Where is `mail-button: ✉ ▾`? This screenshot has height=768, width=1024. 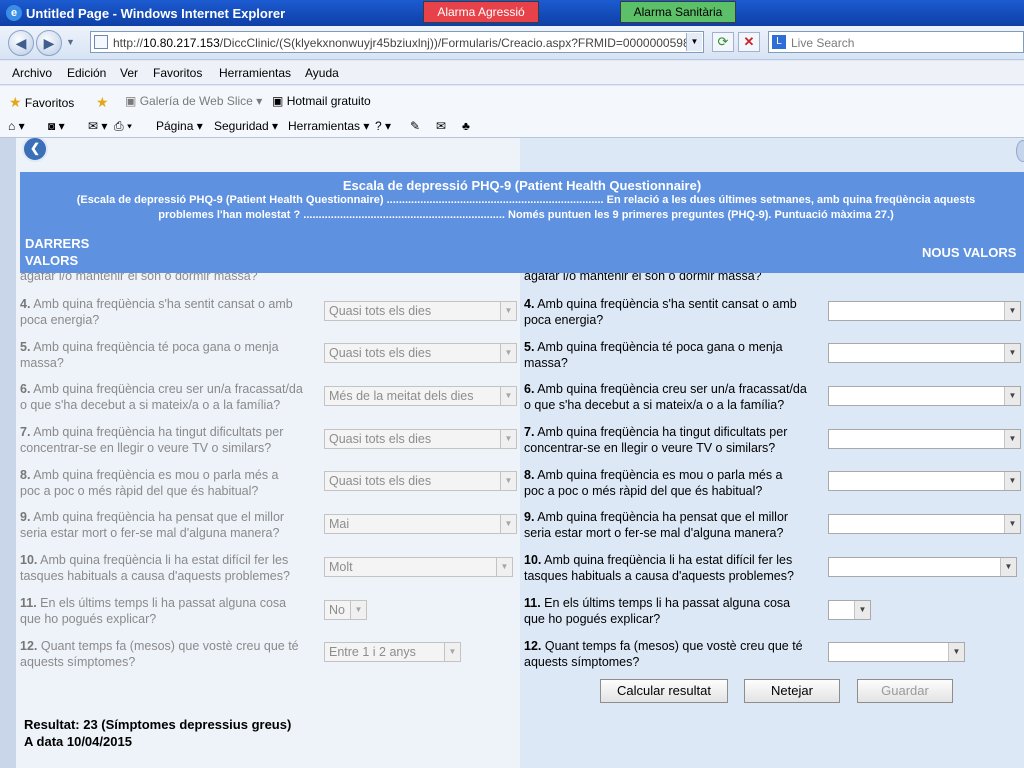 mail-button: ✉ ▾ is located at coordinates (97, 126).